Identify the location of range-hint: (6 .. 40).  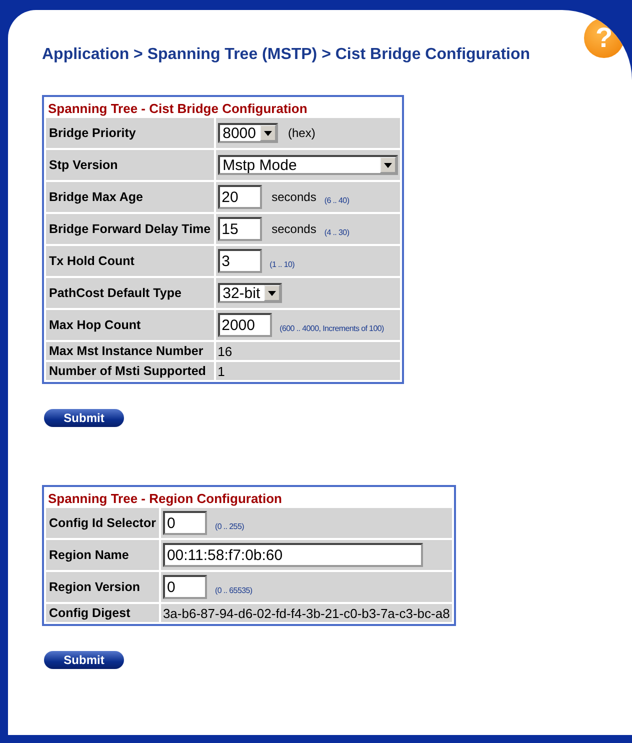
(337, 200).